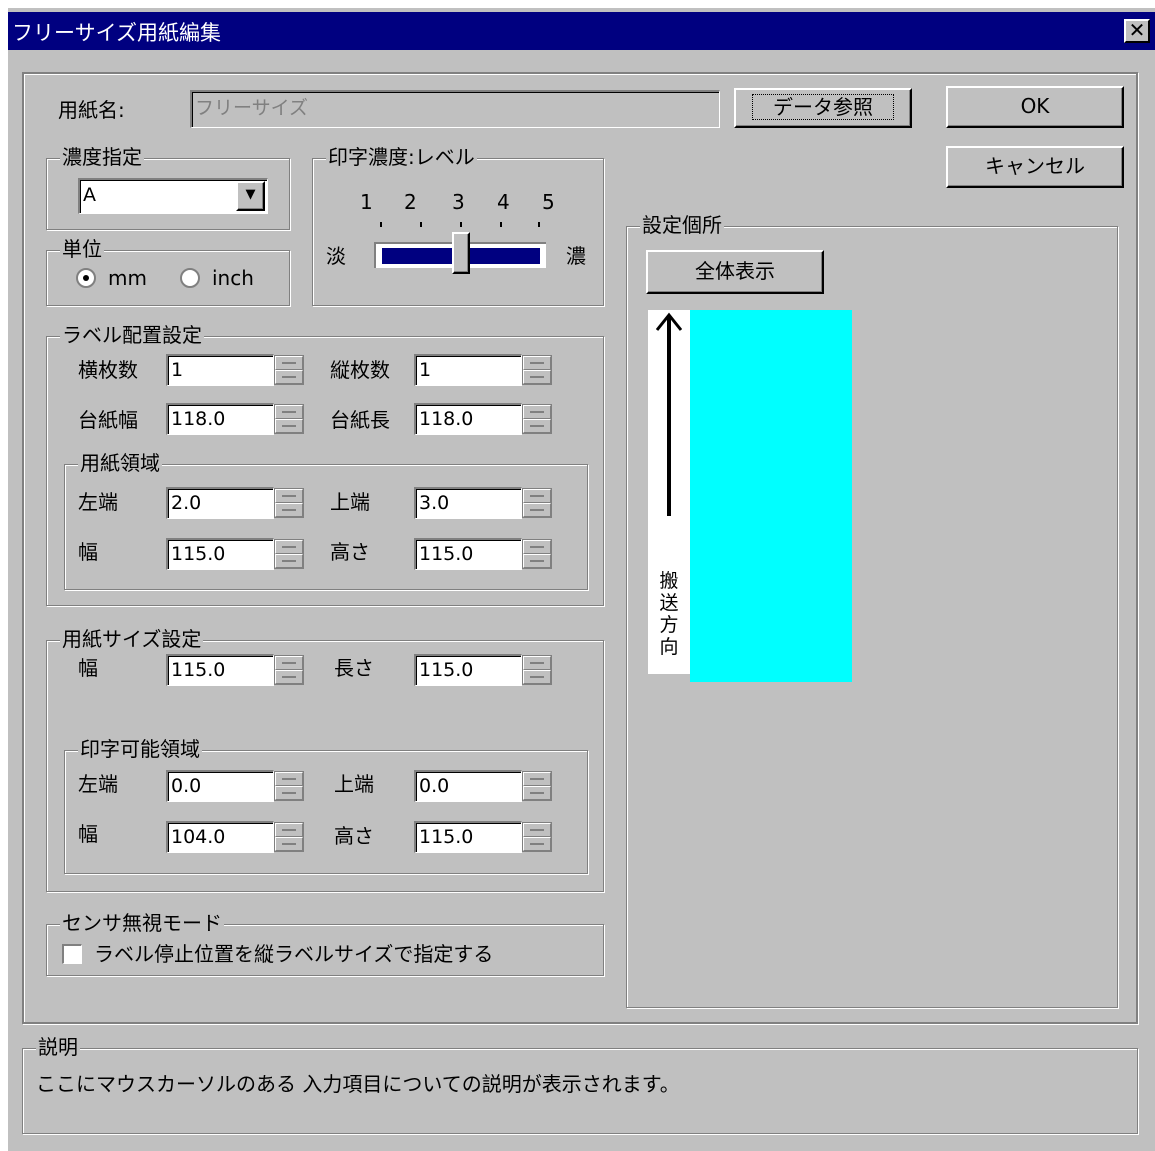 This screenshot has width=1155, height=1151. I want to click on mount-width-field: 118.0, so click(220, 419).